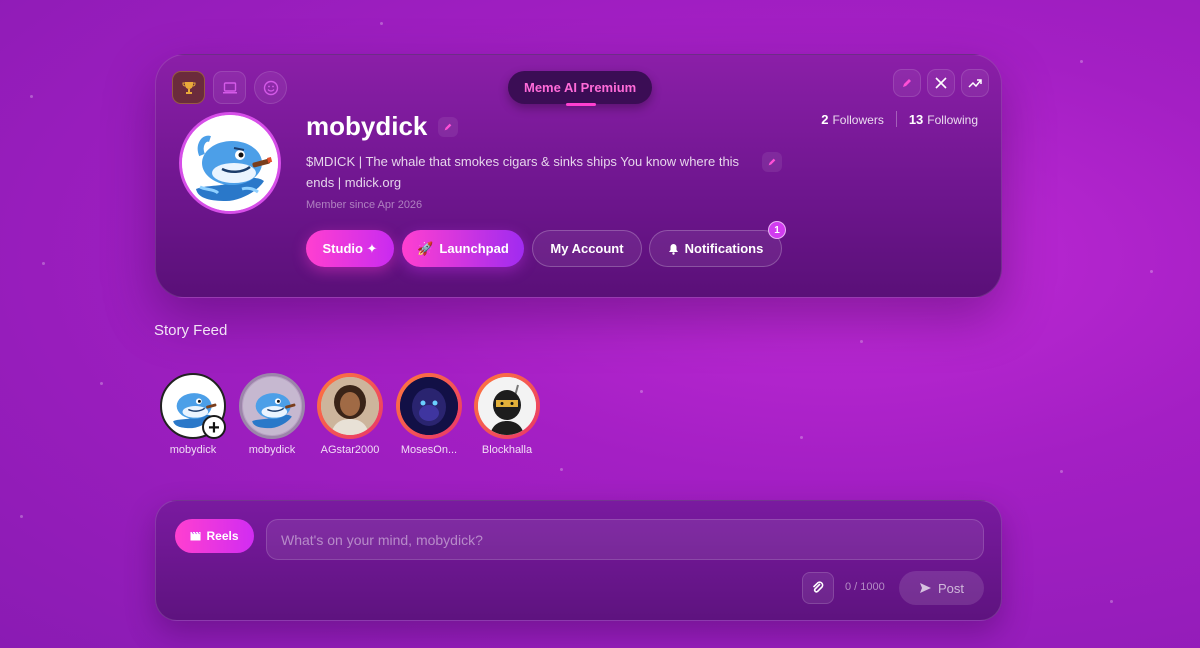 Image resolution: width=1200 pixels, height=648 pixels. Describe the element at coordinates (367, 126) in the screenshot. I see `profile-username: mobydick` at that location.